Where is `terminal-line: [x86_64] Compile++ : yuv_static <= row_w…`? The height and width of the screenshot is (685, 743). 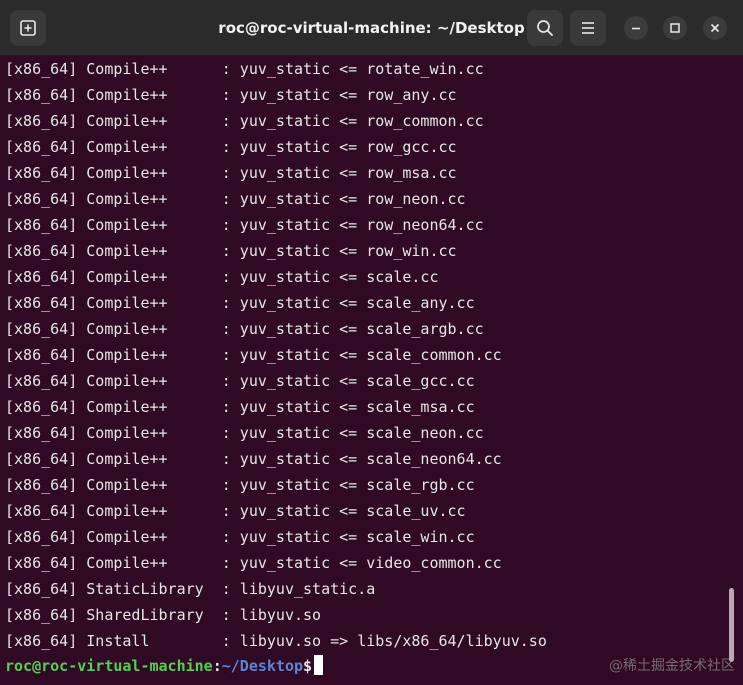 terminal-line: [x86_64] Compile++ : yuv_static <= row_w… is located at coordinates (231, 251).